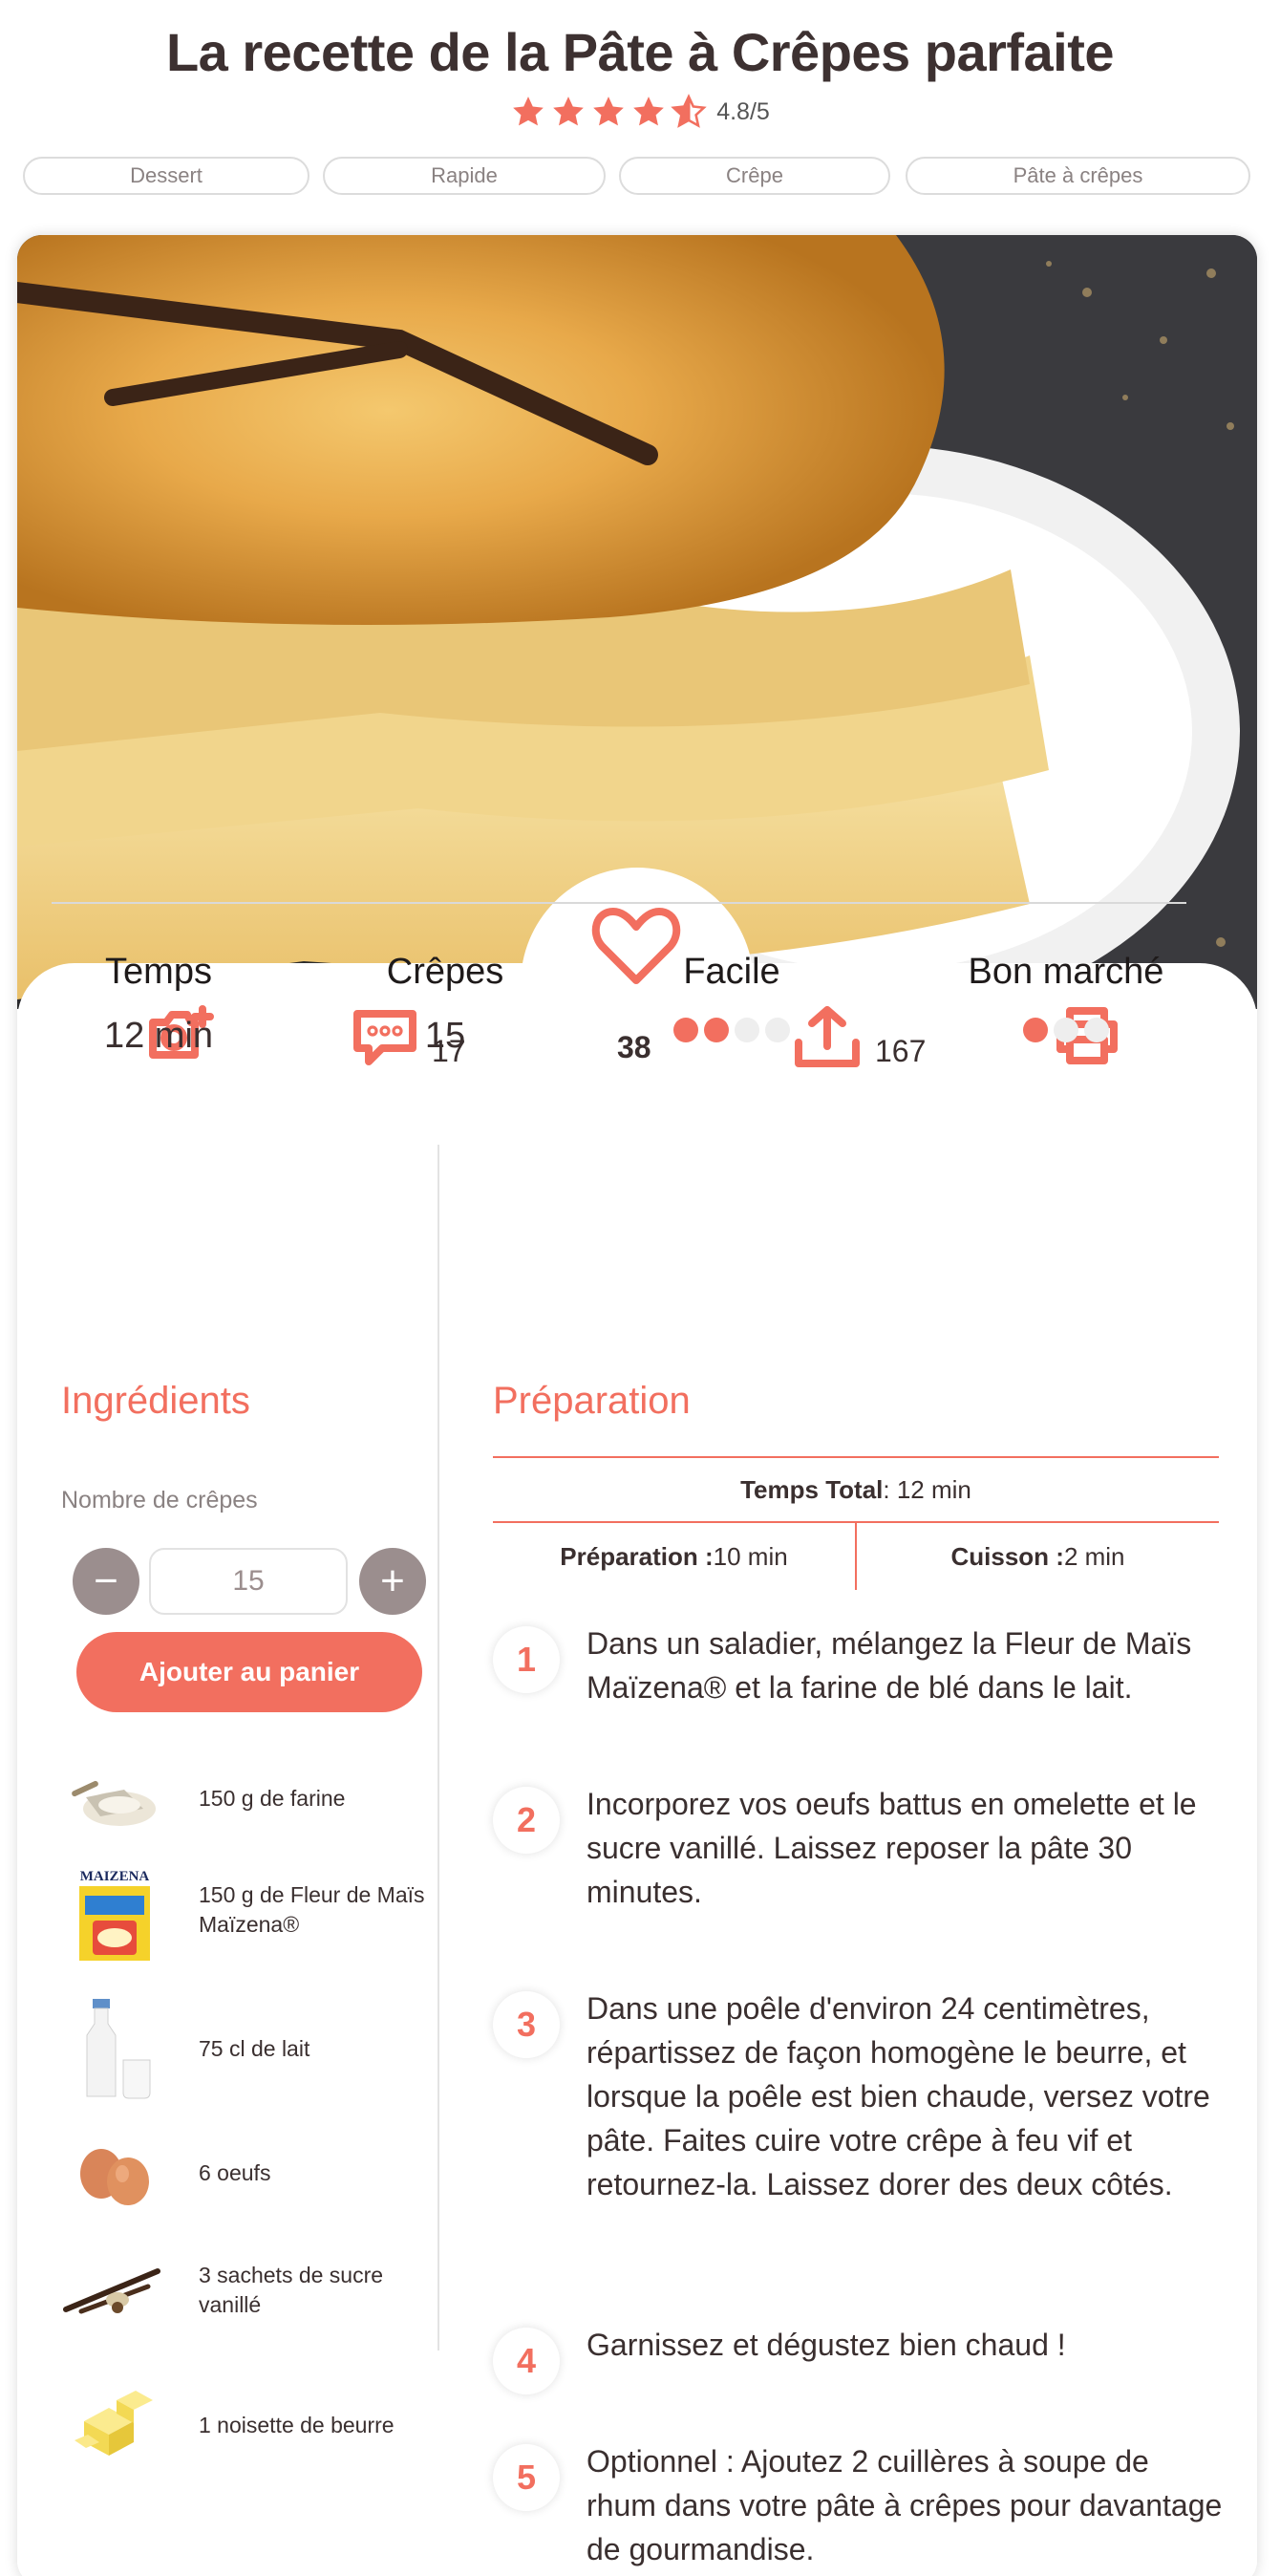 The width and height of the screenshot is (1280, 2576). I want to click on decrease-button: −, so click(106, 1581).